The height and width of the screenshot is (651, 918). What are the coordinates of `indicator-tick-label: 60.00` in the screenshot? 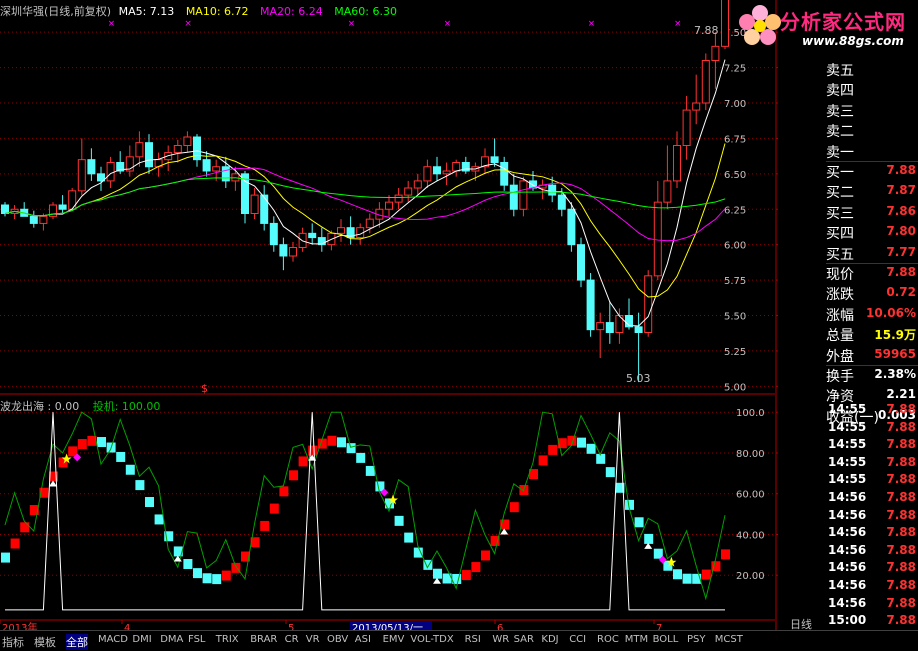 It's located at (750, 495).